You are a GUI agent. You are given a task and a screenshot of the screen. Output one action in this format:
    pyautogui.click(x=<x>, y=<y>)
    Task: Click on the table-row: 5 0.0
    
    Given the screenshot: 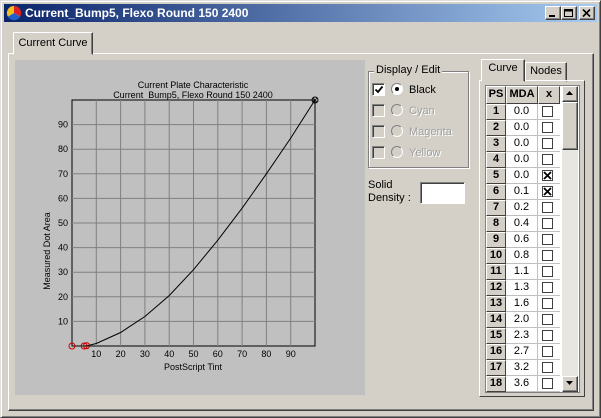 What is the action you would take?
    pyautogui.click(x=523, y=176)
    